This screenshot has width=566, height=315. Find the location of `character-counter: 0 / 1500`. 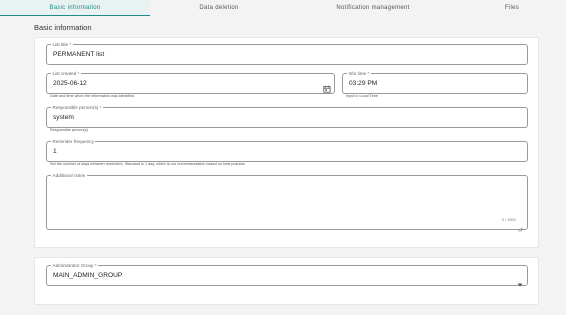

character-counter: 0 / 1500 is located at coordinates (509, 220).